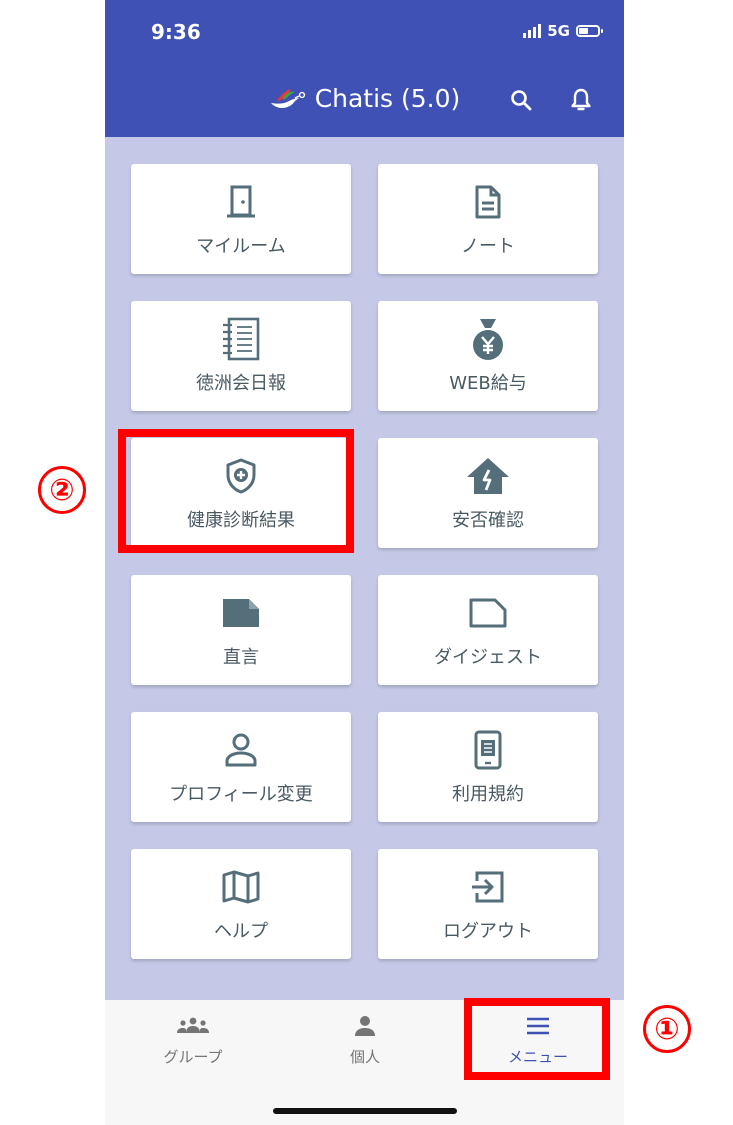 Image resolution: width=733 pixels, height=1125 pixels. What do you see at coordinates (488, 794) in the screenshot?
I see `tile-label: 利用規約` at bounding box center [488, 794].